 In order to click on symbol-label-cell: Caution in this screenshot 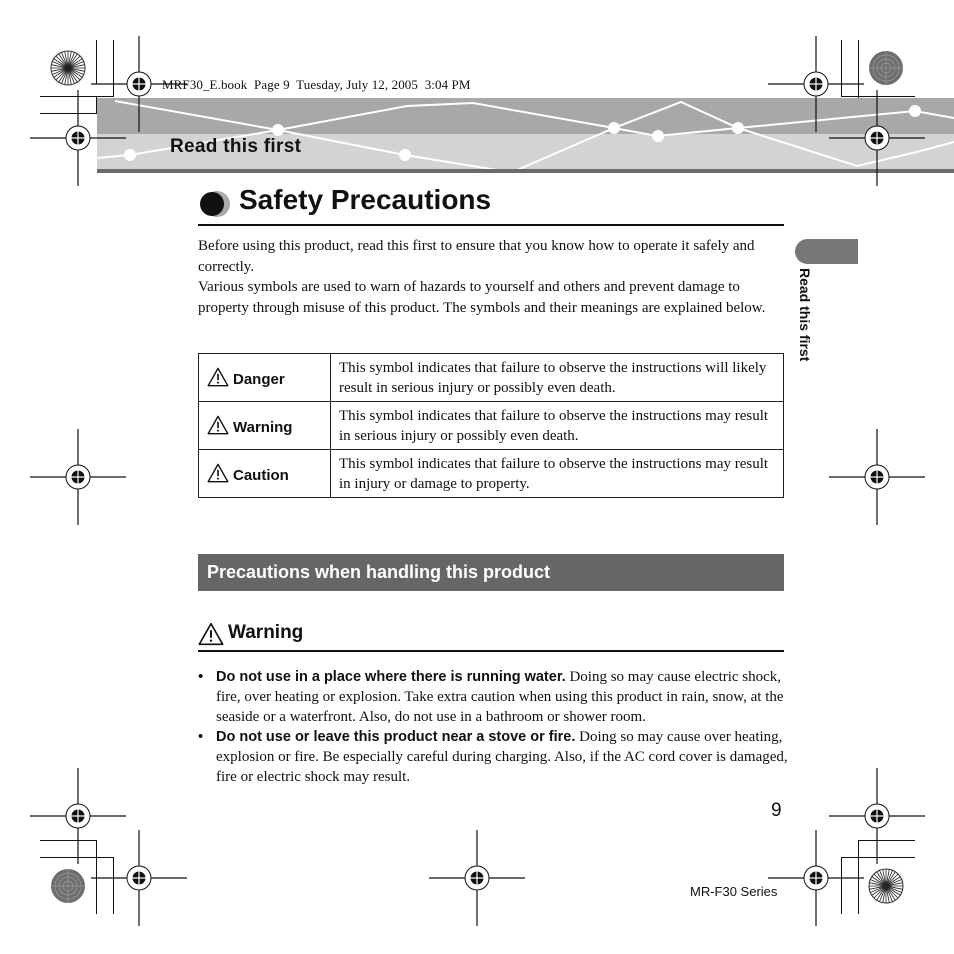, I will do `click(264, 473)`.